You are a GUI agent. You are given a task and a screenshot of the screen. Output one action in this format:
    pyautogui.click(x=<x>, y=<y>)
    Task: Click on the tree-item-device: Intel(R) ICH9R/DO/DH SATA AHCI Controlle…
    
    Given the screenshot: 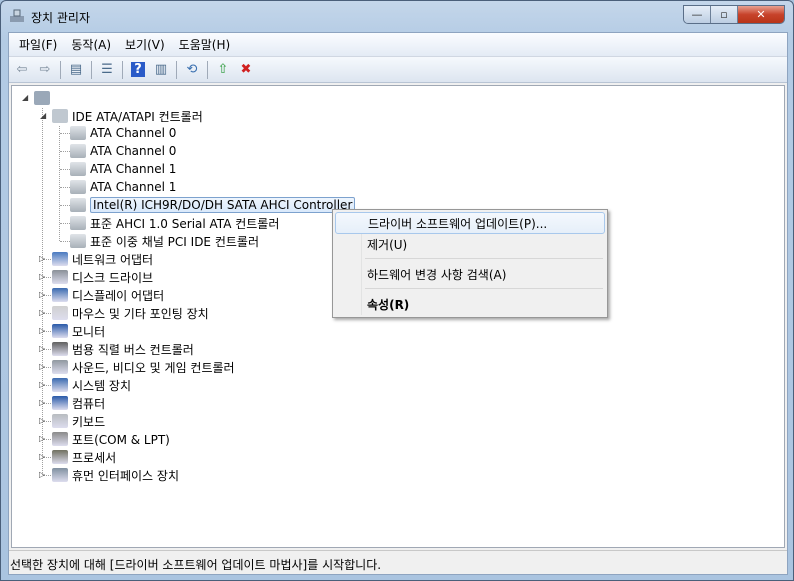 What is the action you would take?
    pyautogui.click(x=213, y=205)
    